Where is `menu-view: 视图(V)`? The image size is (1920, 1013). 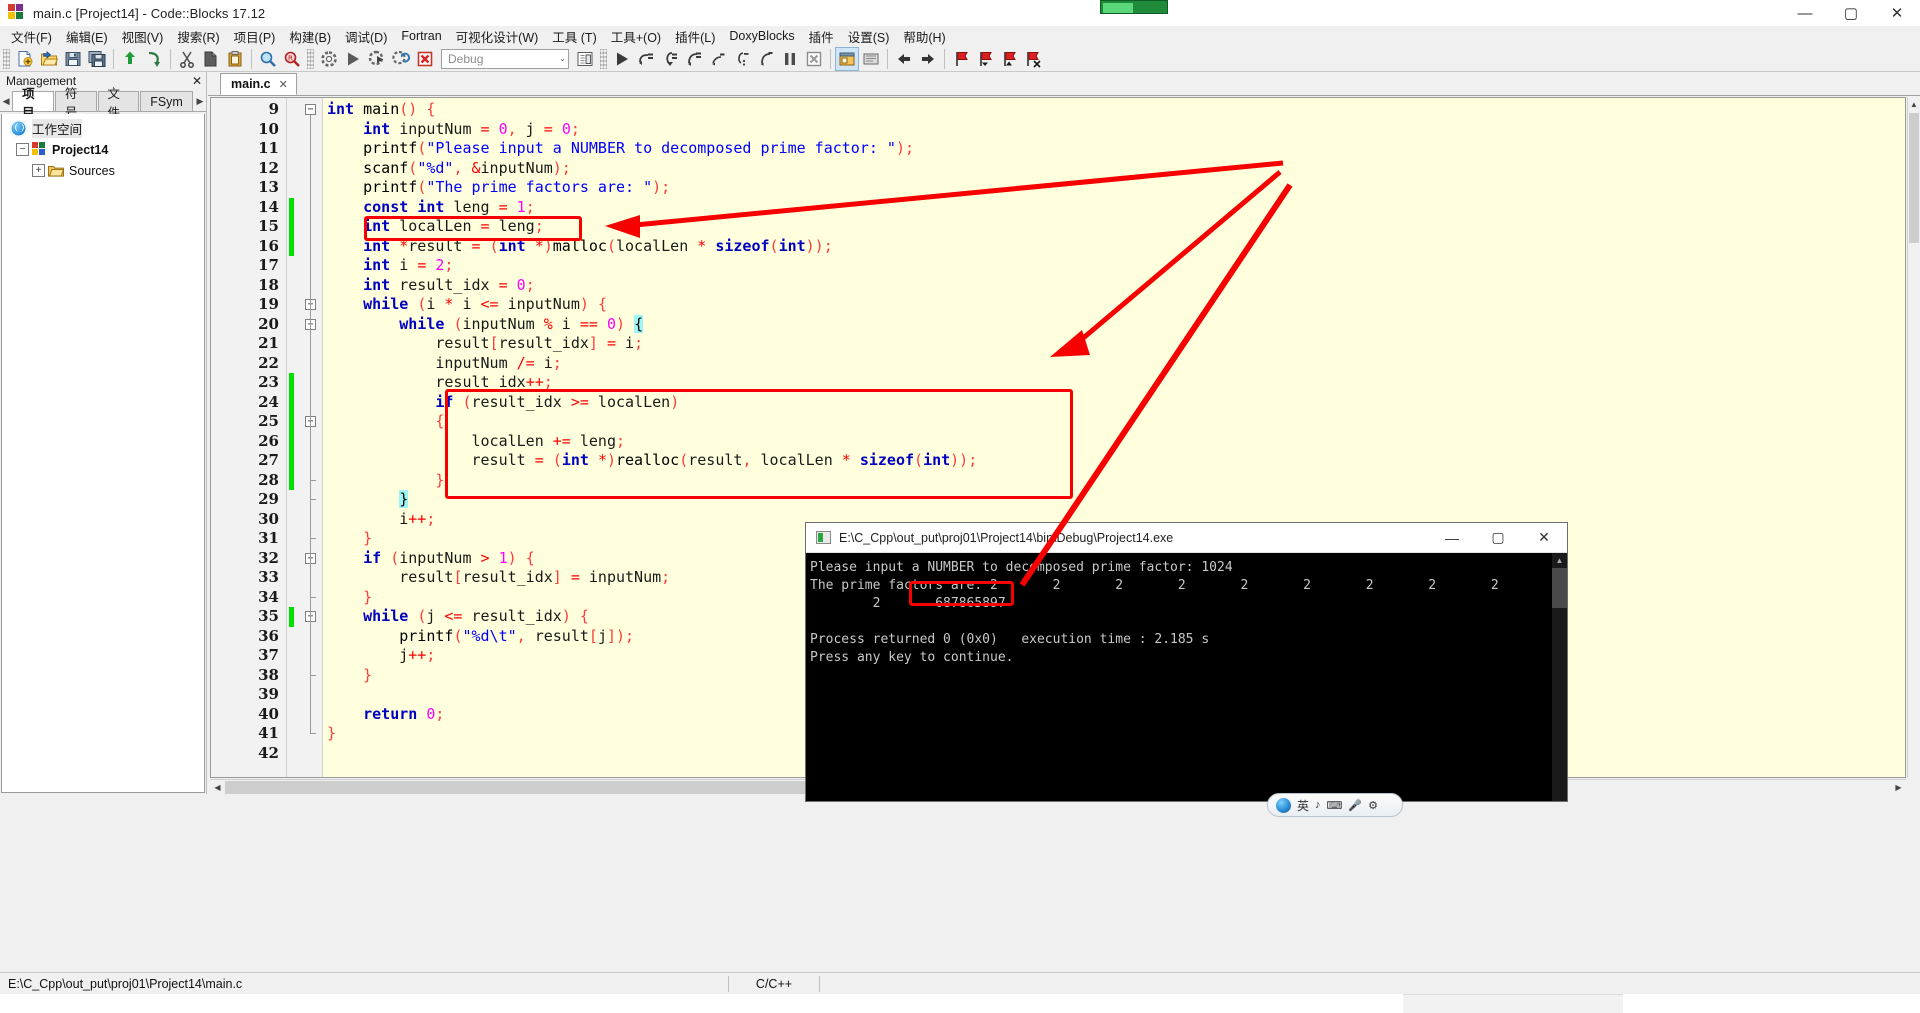 menu-view: 视图(V) is located at coordinates (143, 36).